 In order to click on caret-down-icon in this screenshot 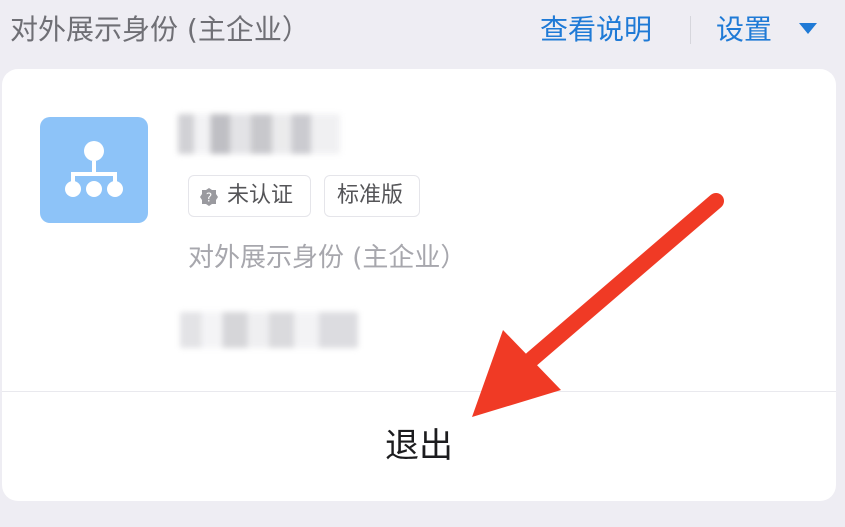, I will do `click(808, 28)`.